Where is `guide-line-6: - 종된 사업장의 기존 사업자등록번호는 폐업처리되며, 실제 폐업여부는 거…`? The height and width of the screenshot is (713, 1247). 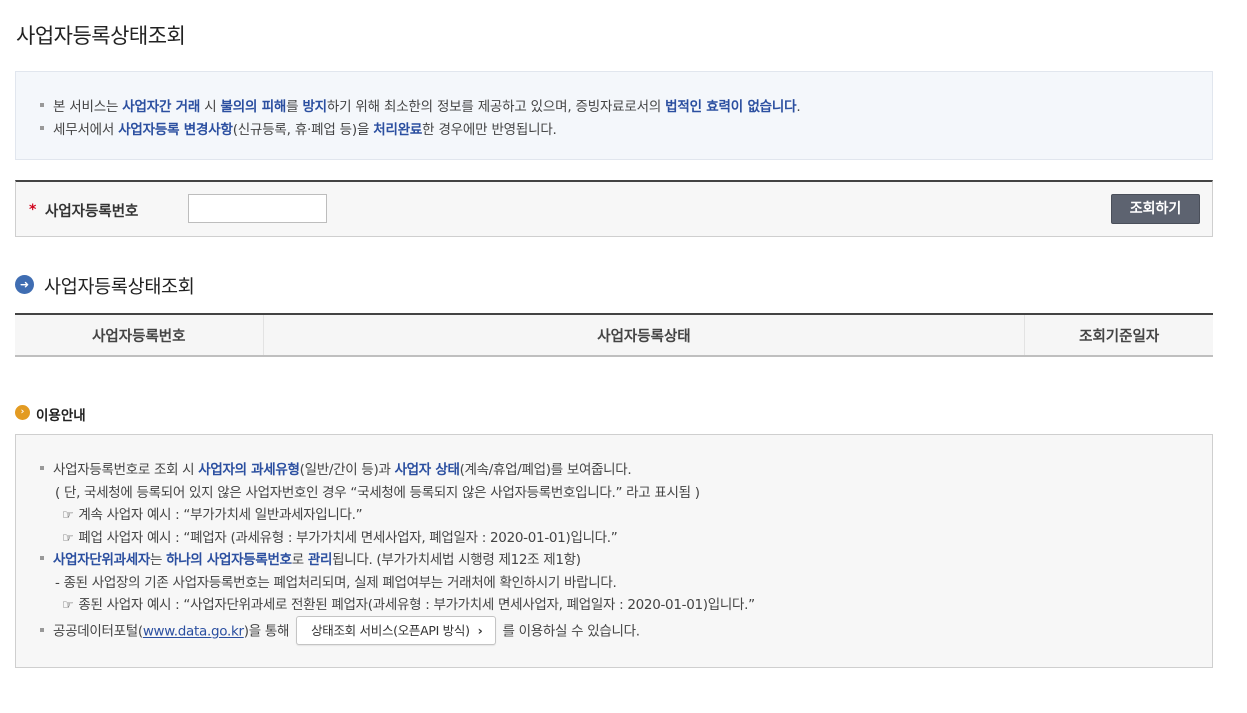 guide-line-6: - 종된 사업장의 기존 사업자등록번호는 폐업처리되며, 실제 폐업여부는 거… is located at coordinates (336, 583).